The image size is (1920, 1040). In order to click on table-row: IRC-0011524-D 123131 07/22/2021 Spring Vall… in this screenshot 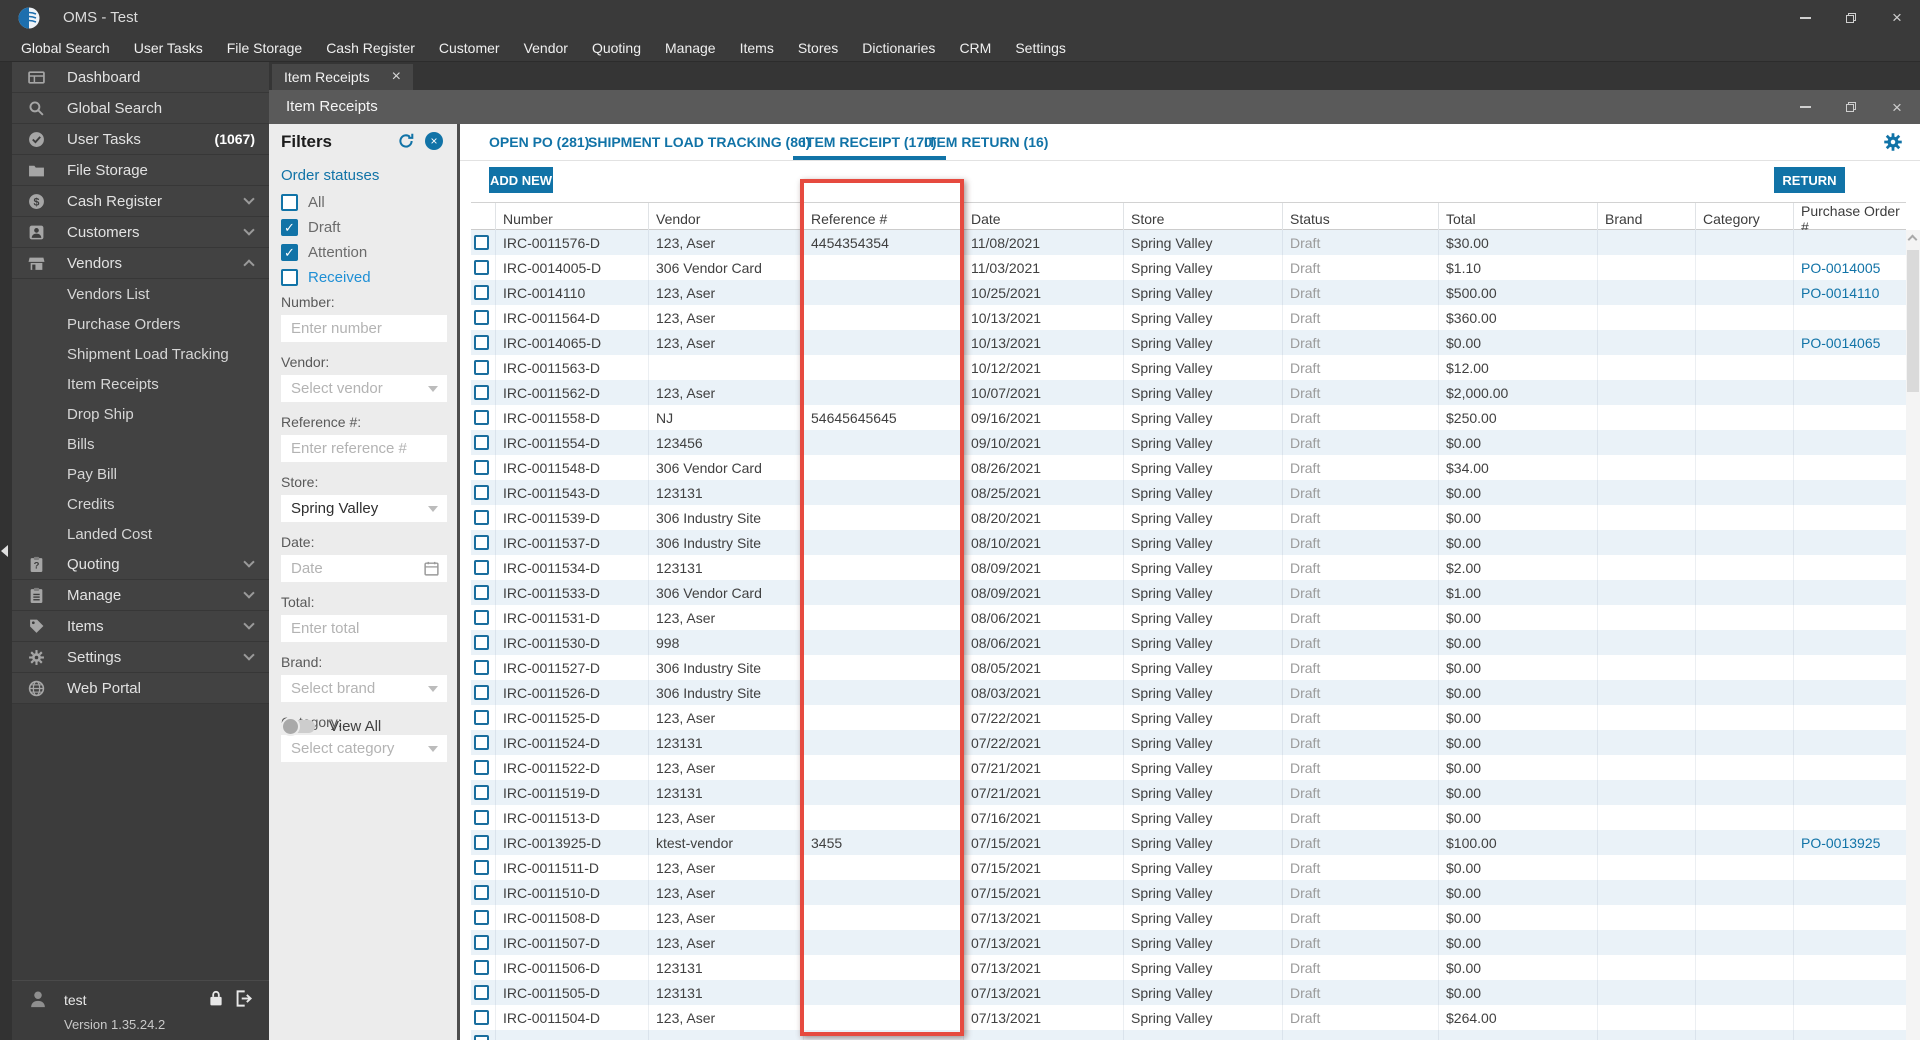, I will do `click(1188, 742)`.